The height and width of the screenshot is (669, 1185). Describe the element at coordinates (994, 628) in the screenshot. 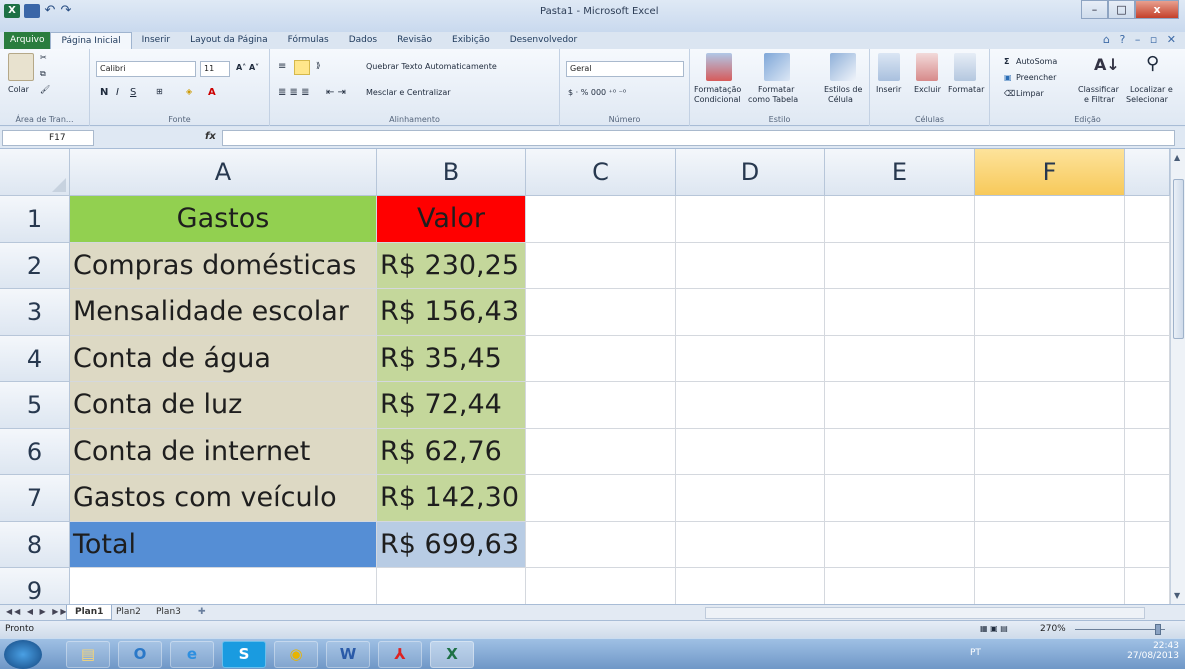

I see `view-buttons-icon: ▦ ▣ ▤` at that location.